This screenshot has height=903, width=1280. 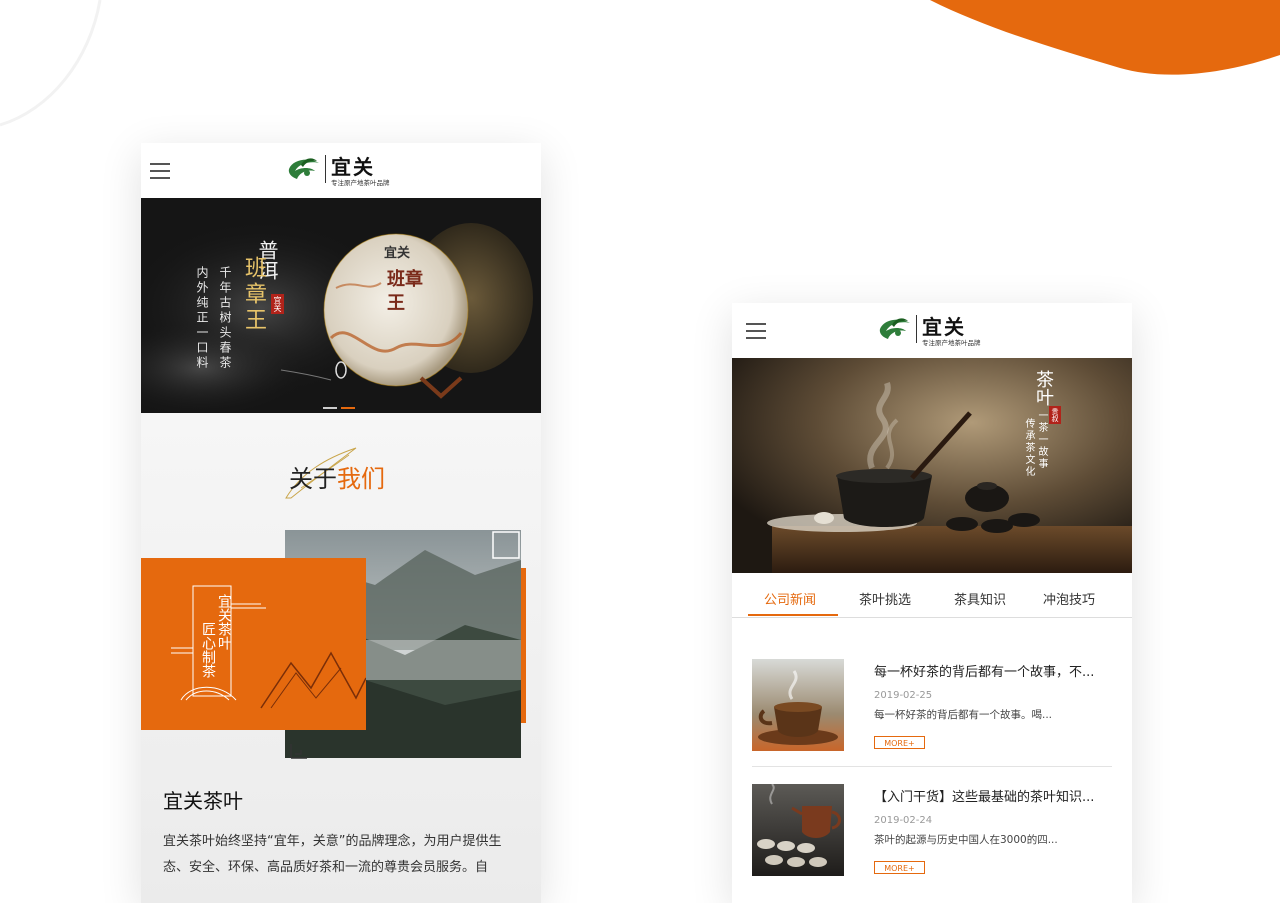 What do you see at coordinates (932, 595) in the screenshot?
I see `news-tabs: 公司新闻 茶叶挑选 茶具知识 冲泡技巧` at bounding box center [932, 595].